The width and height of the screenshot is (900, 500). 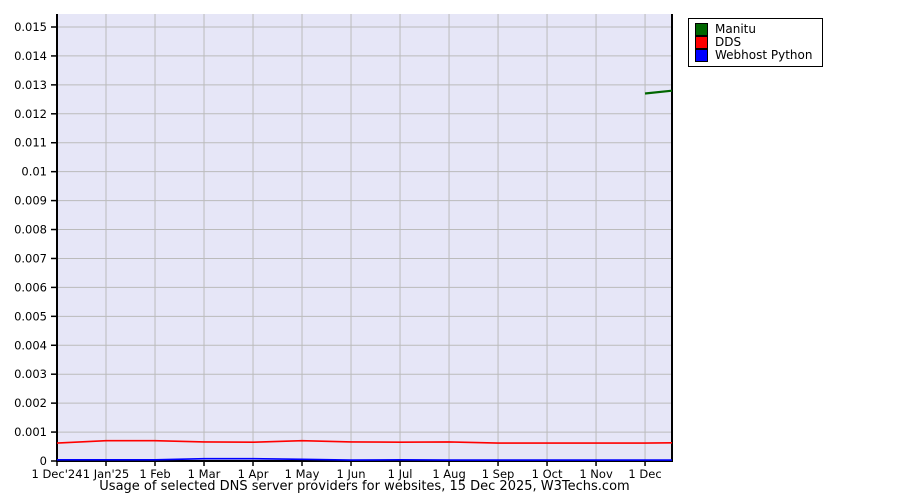 What do you see at coordinates (30, 316) in the screenshot?
I see `y-tick-label: 0.005` at bounding box center [30, 316].